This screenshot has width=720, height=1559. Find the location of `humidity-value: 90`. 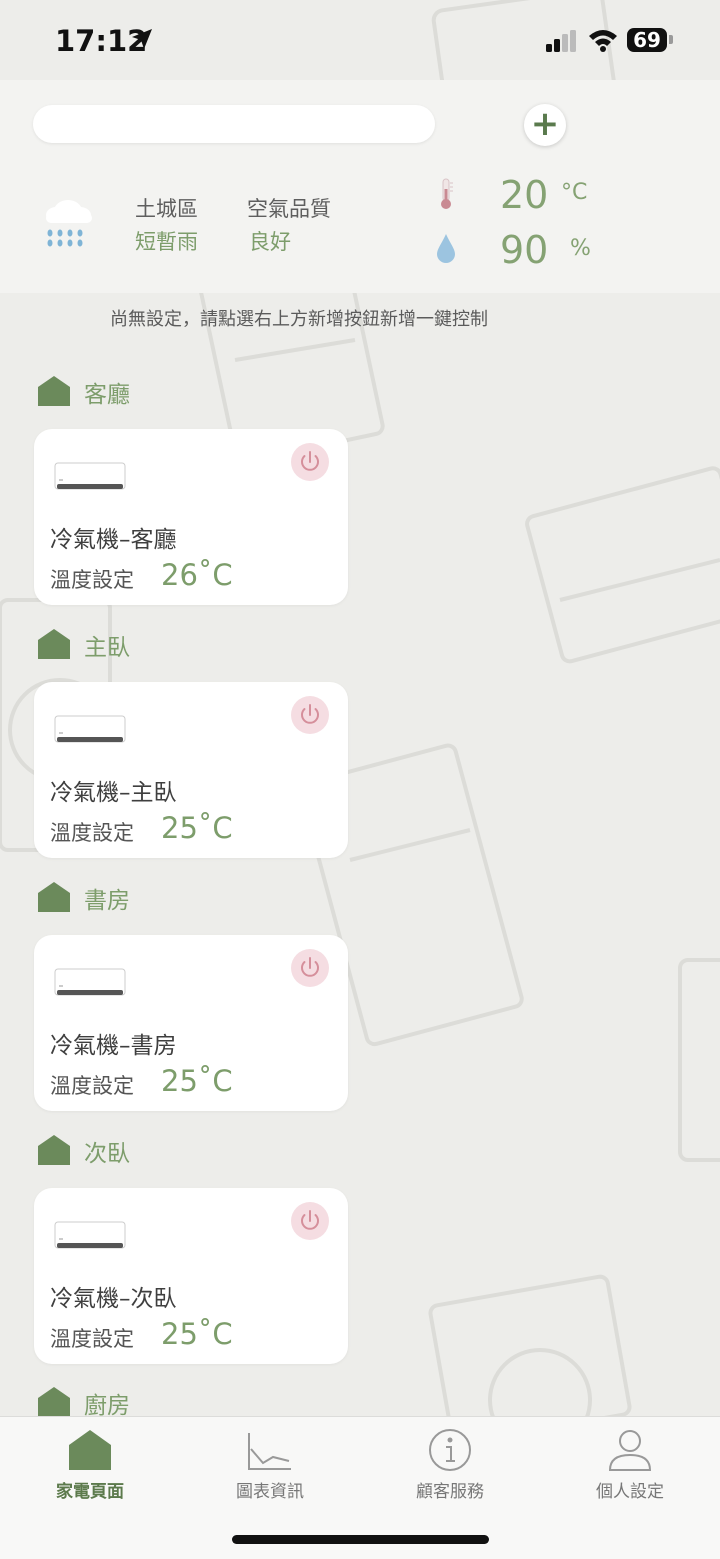

humidity-value: 90 is located at coordinates (524, 250).